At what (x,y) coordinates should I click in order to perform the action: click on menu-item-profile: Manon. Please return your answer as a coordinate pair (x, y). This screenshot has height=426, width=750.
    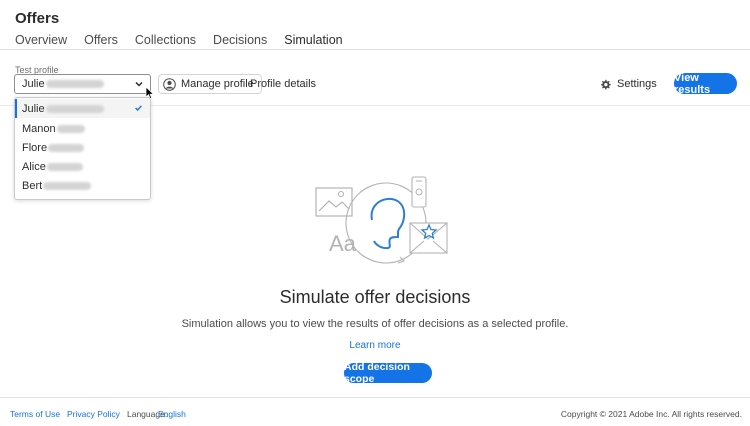
    Looking at the image, I should click on (82, 128).